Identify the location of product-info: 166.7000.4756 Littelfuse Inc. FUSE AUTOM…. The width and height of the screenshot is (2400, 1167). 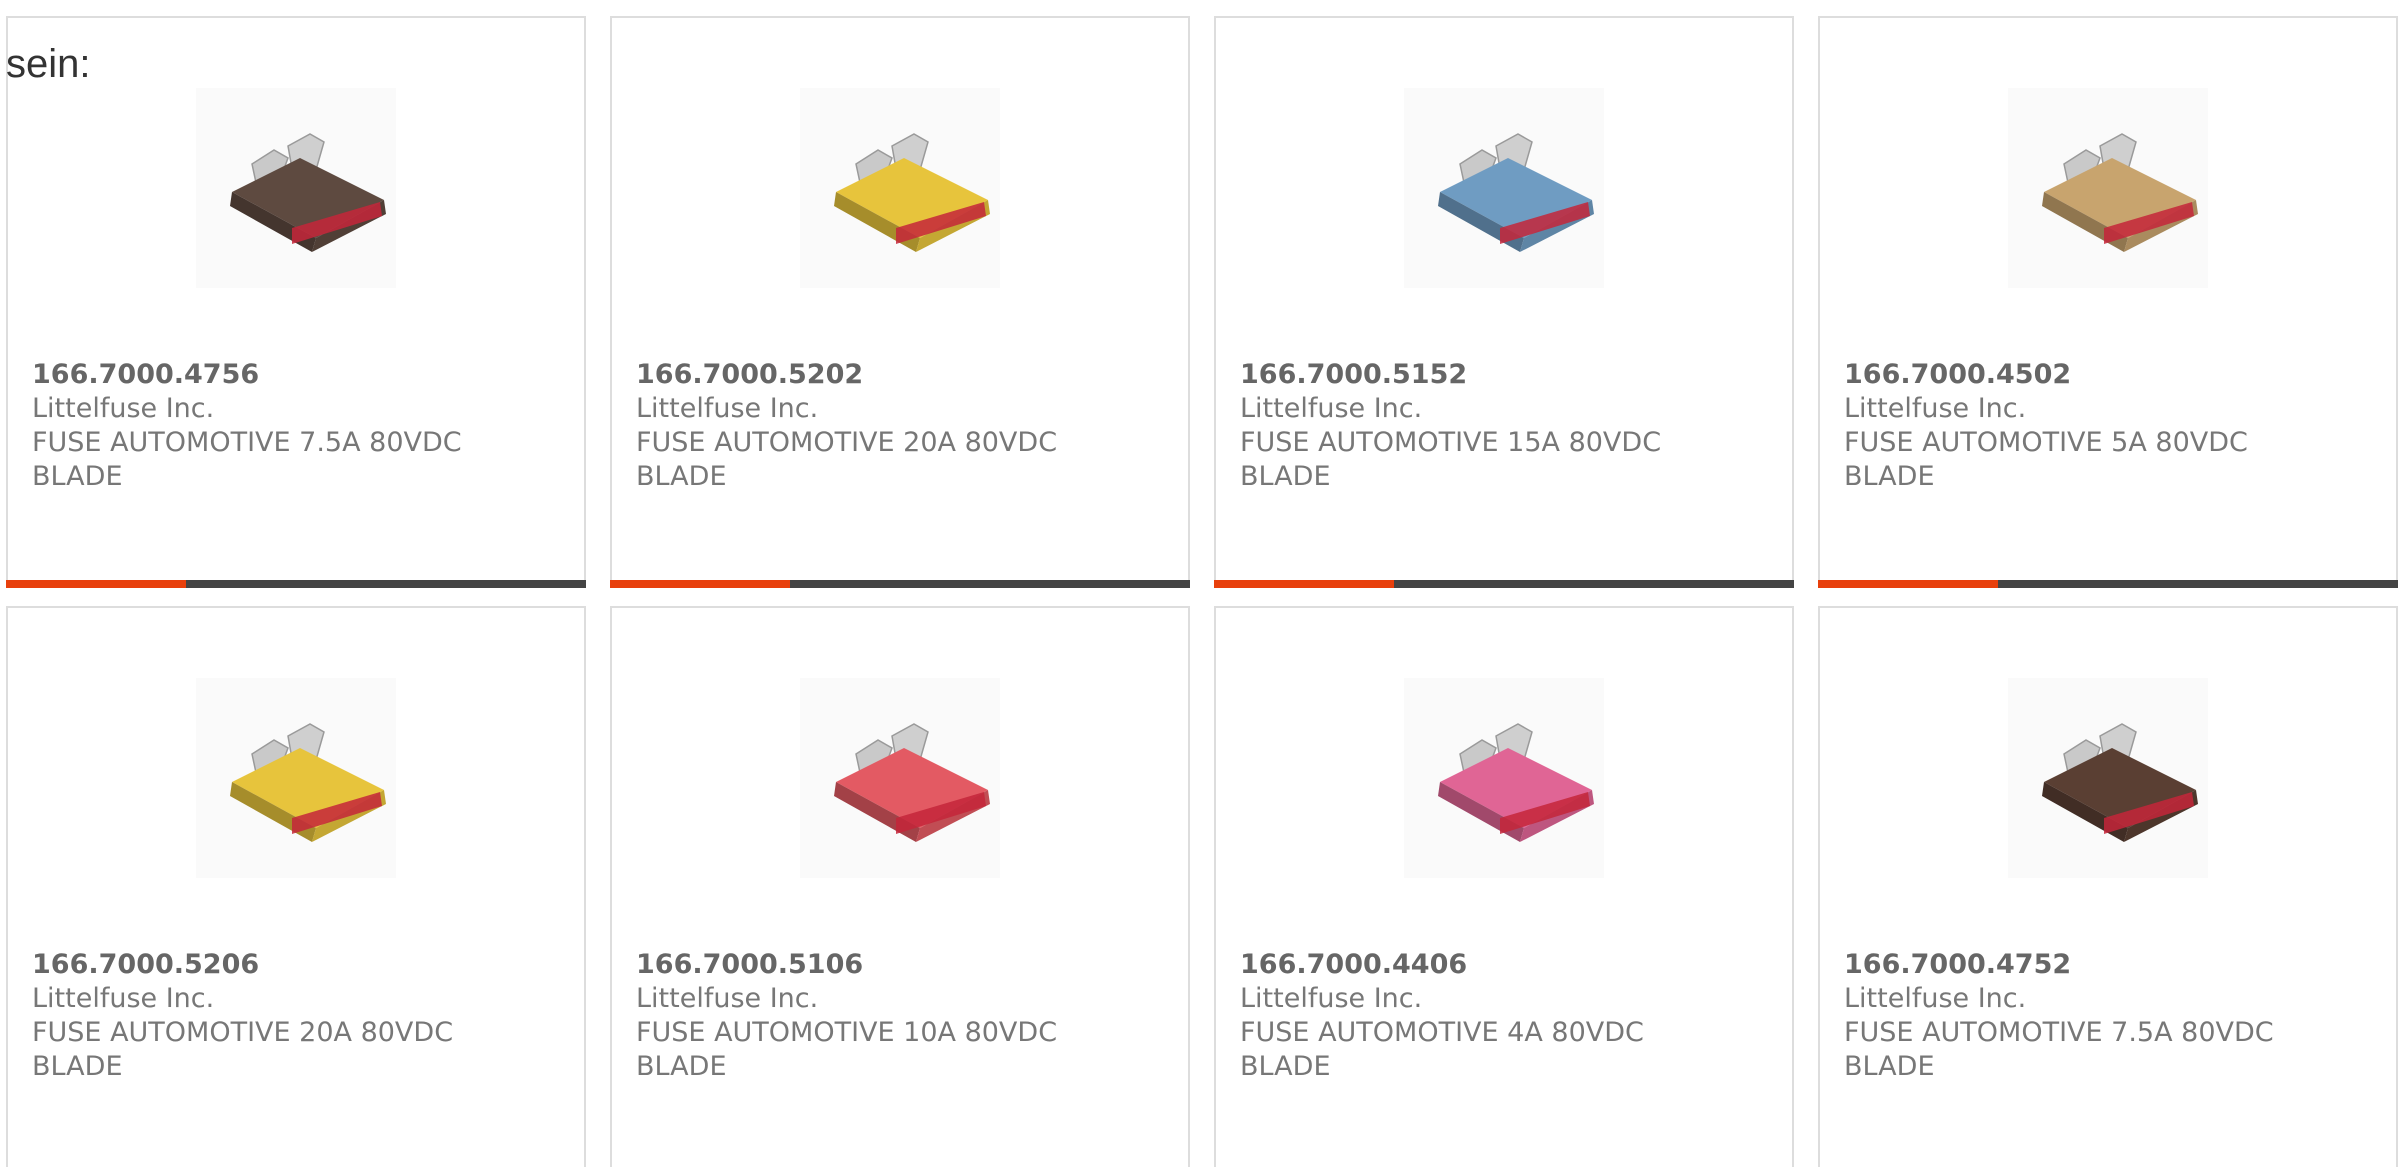
(292, 426).